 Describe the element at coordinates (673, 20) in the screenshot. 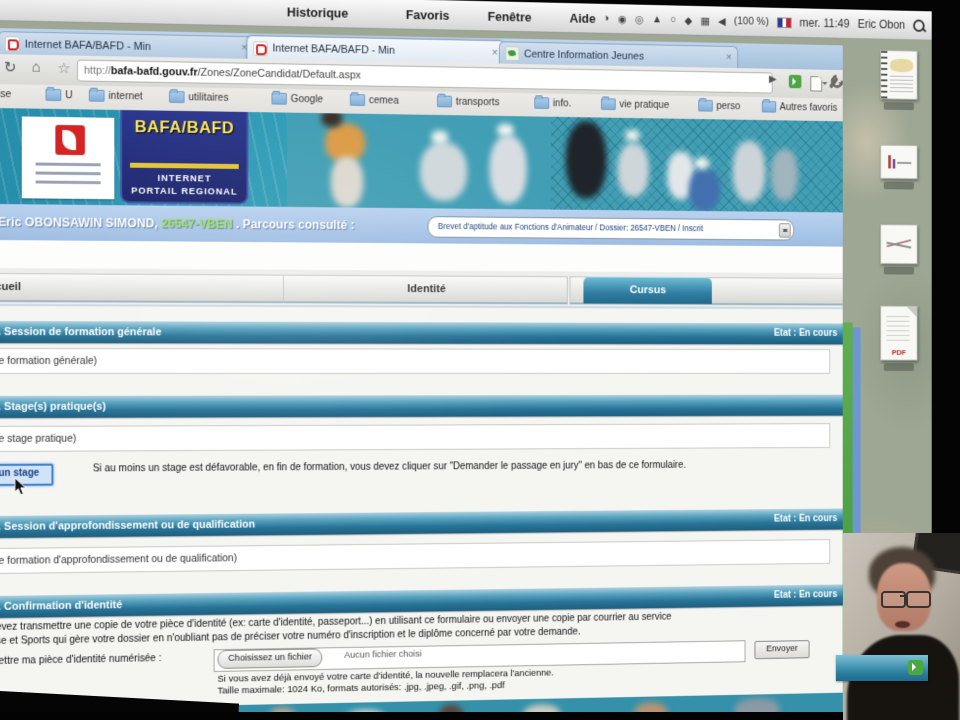

I see `sync-icon: ○` at that location.